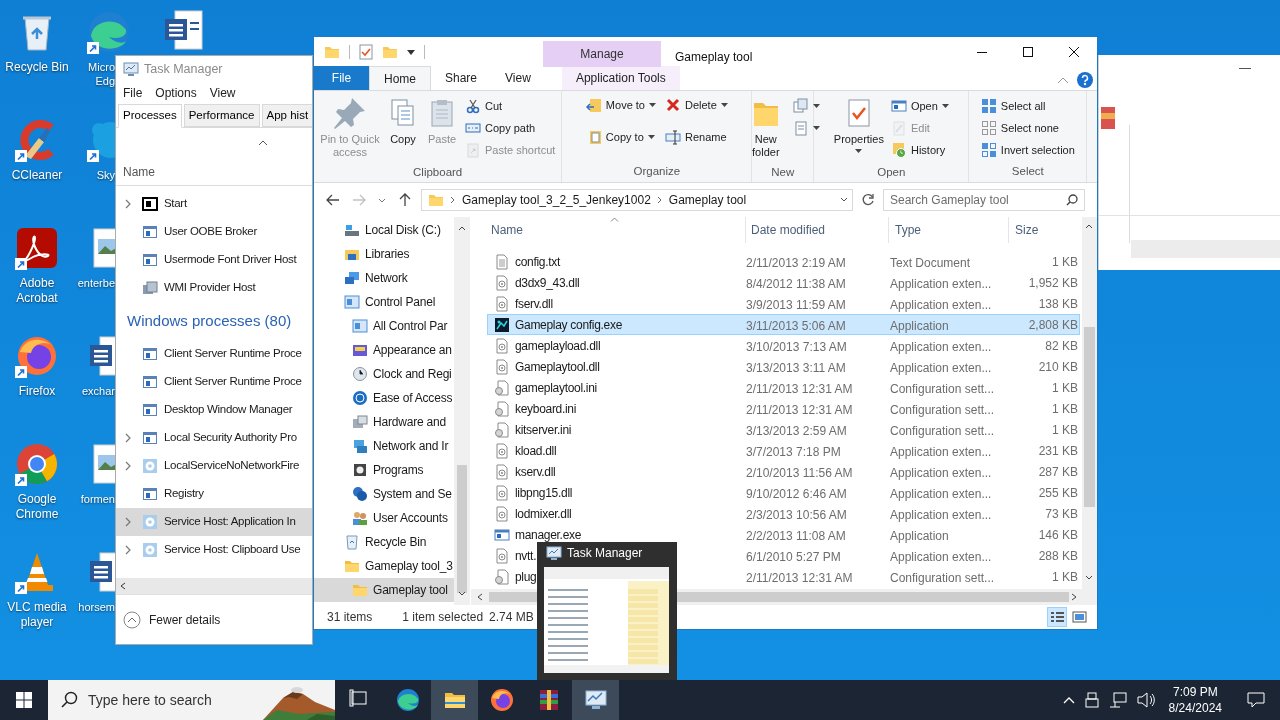 Image resolution: width=1280 pixels, height=720 pixels. Describe the element at coordinates (1027, 128) in the screenshot. I see `ribbon-button: Select none` at that location.